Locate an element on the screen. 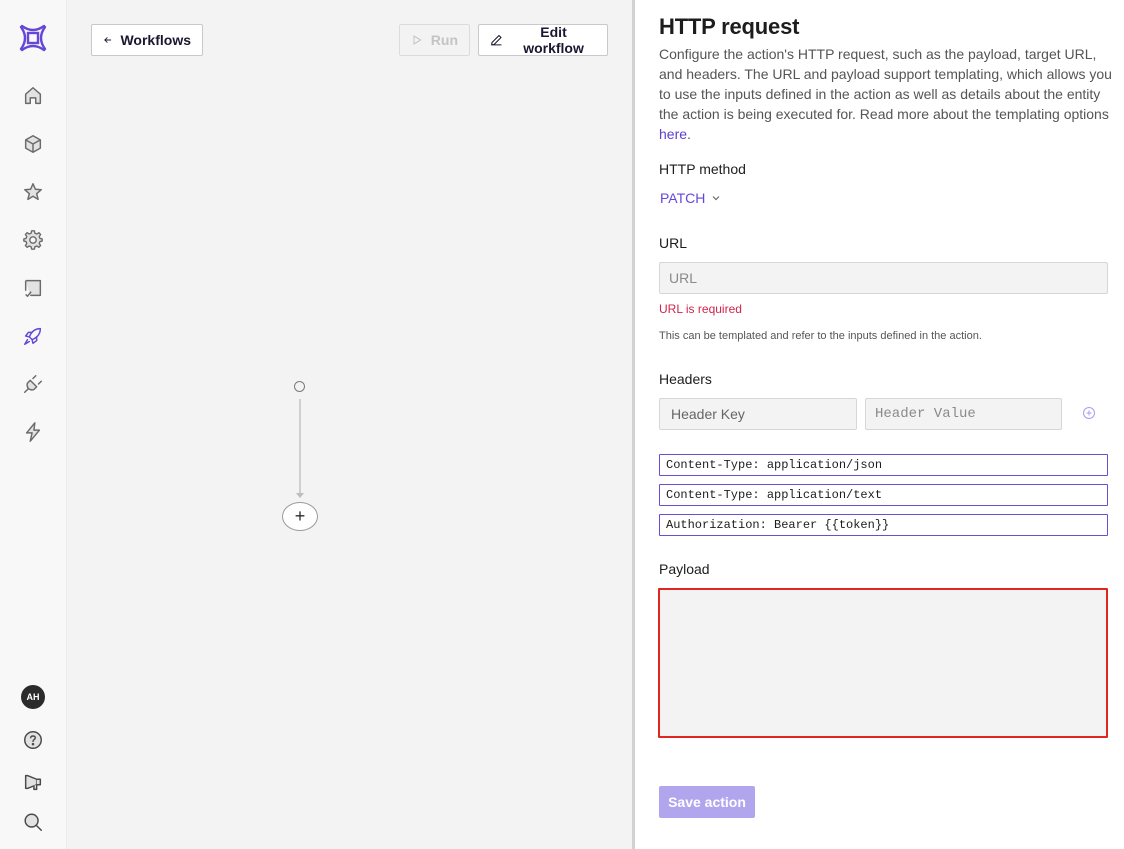 This screenshot has height=849, width=1124. description-end: . is located at coordinates (689, 134).